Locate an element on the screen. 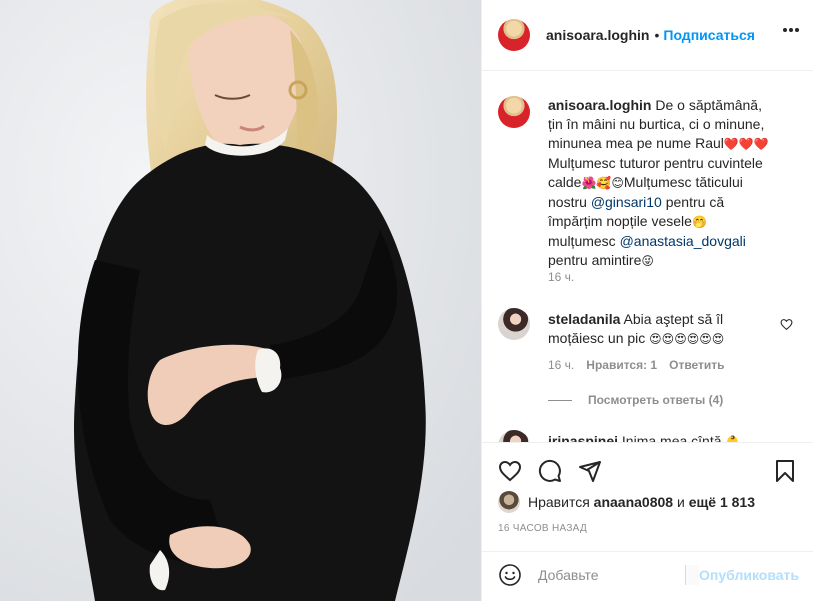  view-replies-button: Посмотреть ответы (4) is located at coordinates (635, 400).